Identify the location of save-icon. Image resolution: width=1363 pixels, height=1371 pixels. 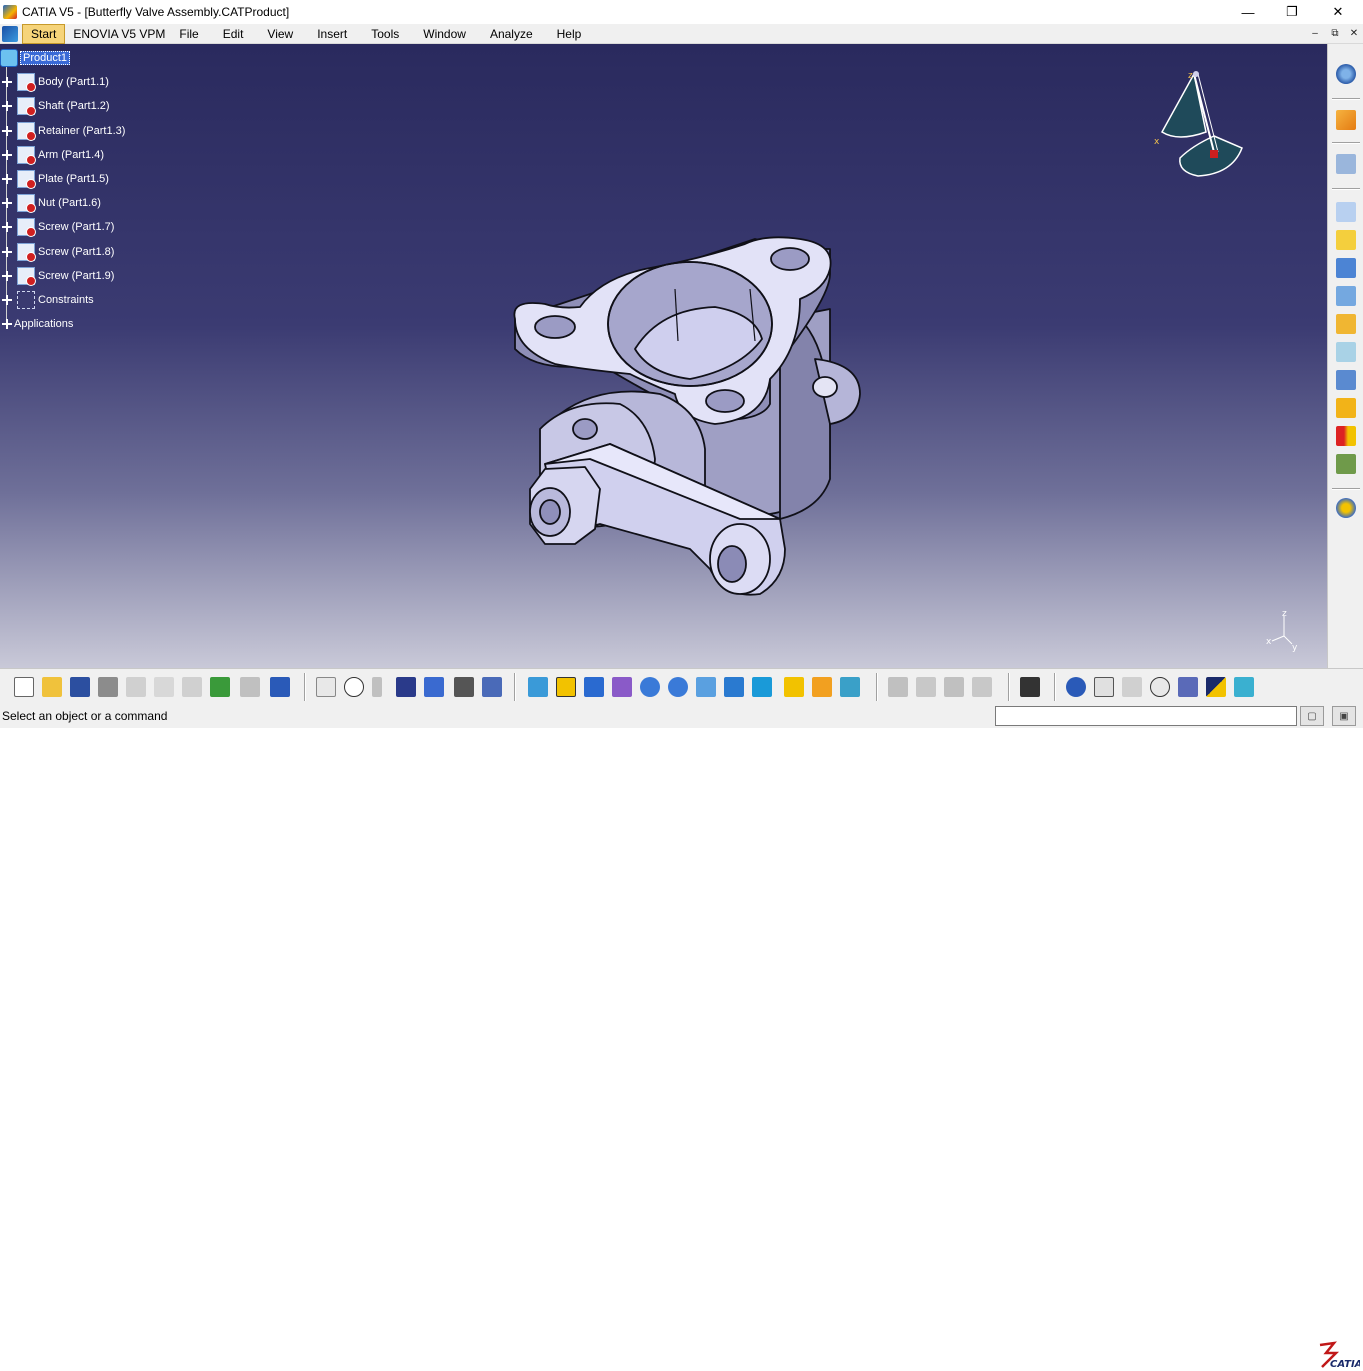
(80, 687).